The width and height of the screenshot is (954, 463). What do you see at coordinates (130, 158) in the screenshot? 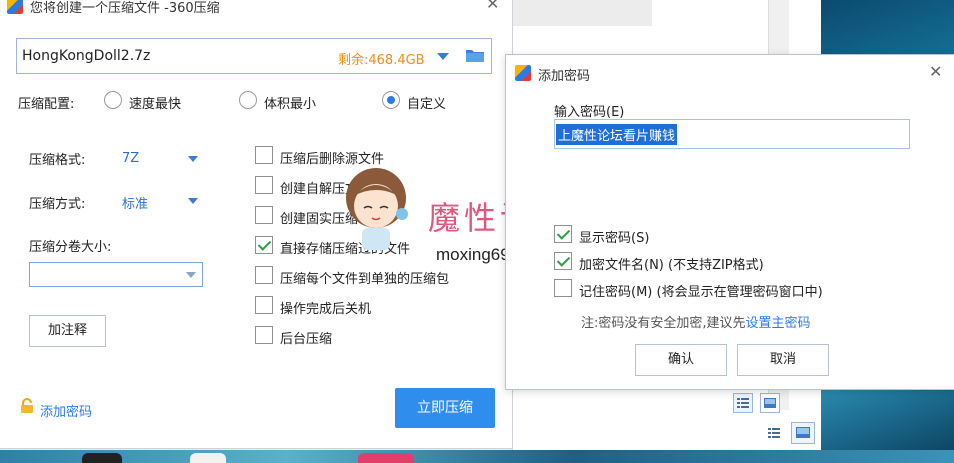
I see `format-select: 7Z` at bounding box center [130, 158].